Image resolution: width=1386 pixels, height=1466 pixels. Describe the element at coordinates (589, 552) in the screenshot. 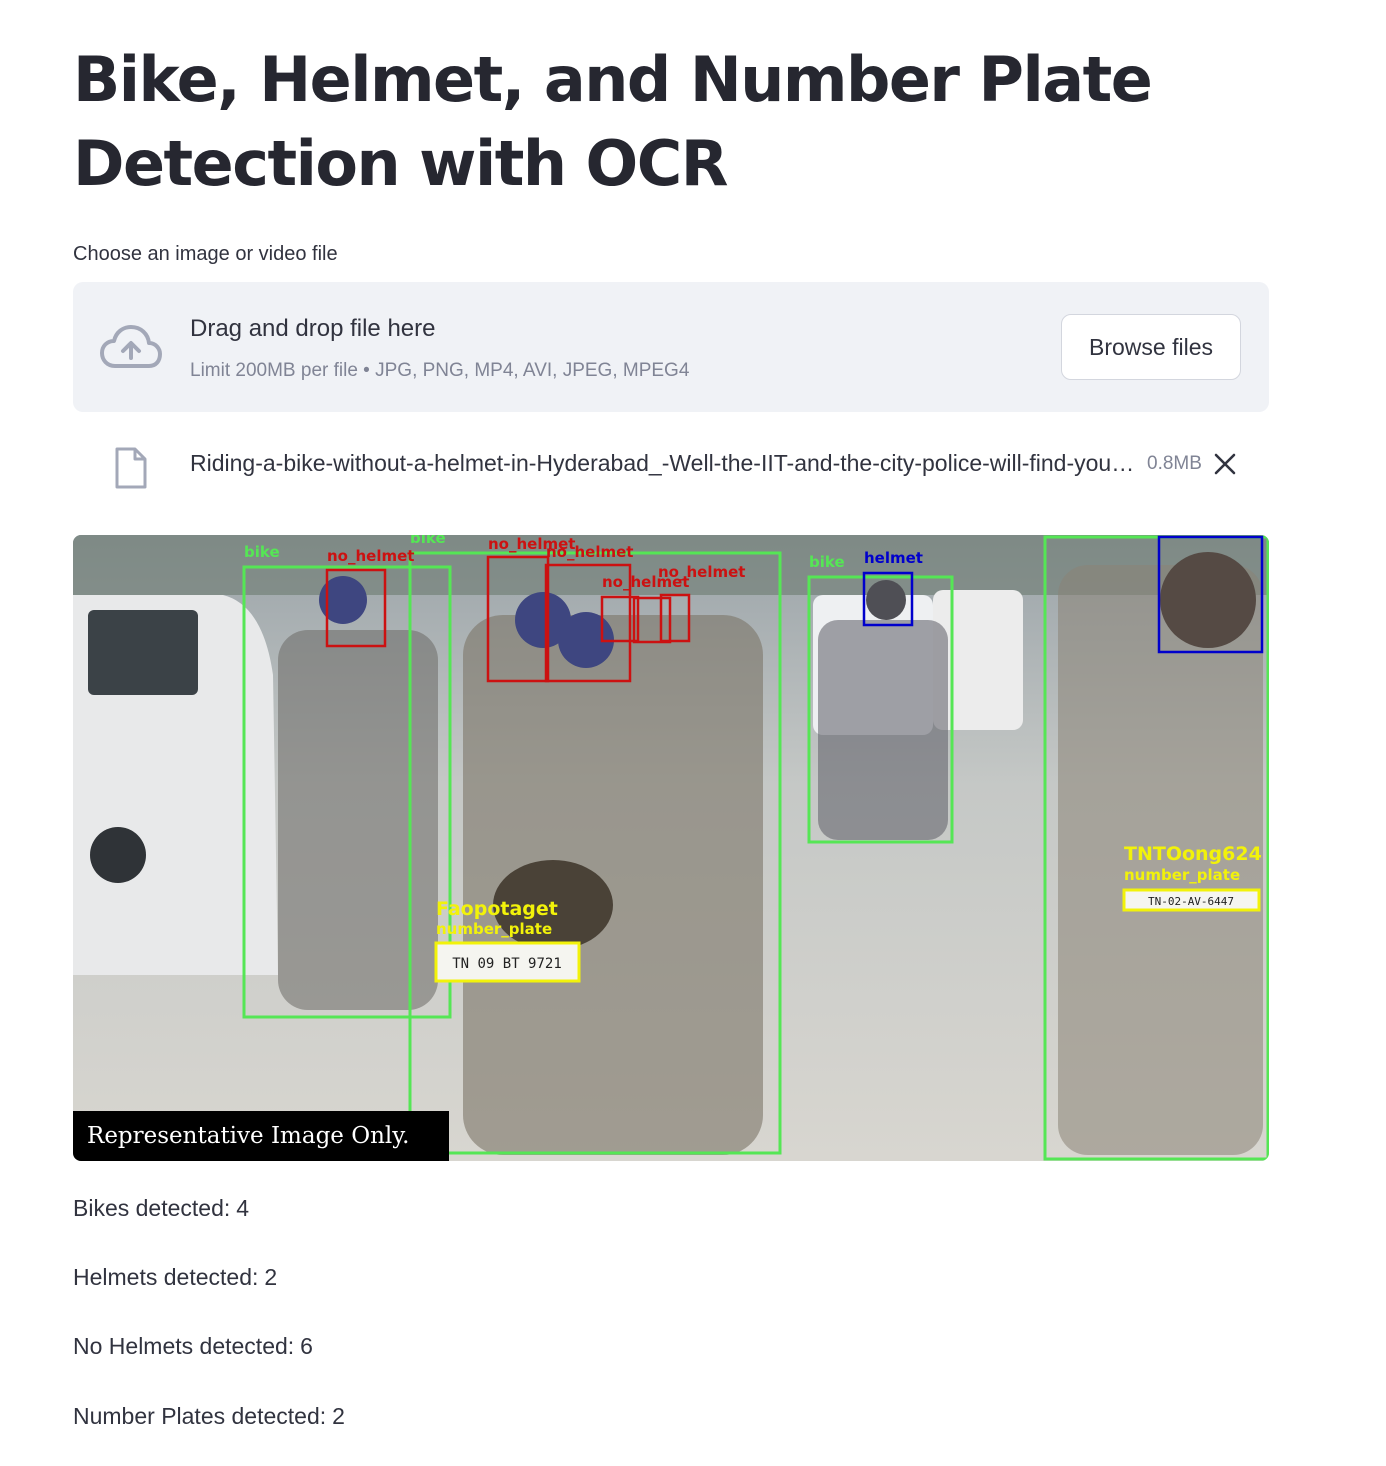

I see `no-helmet-label-3: no_helmet` at that location.